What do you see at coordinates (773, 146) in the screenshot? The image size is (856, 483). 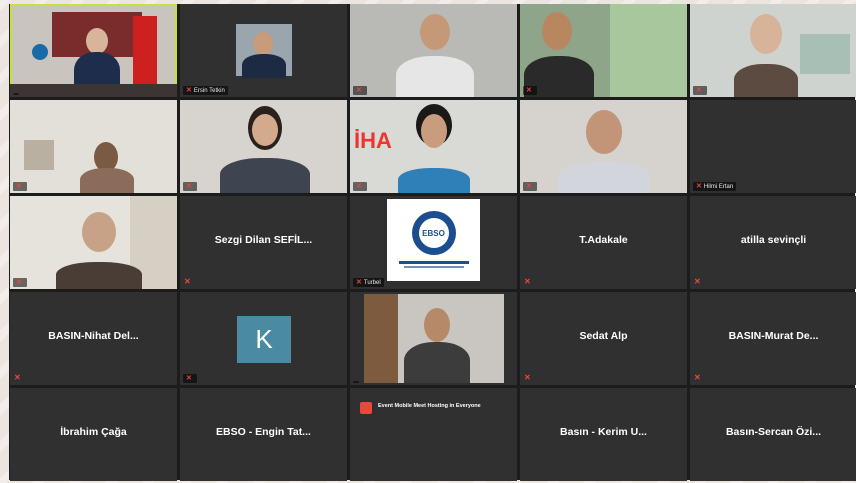 I see `participant-tile: ✕ Hilmi Ertan` at bounding box center [773, 146].